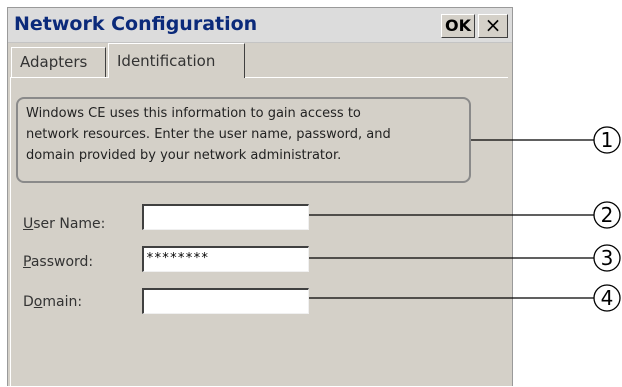 The width and height of the screenshot is (622, 387). I want to click on callout-1: 1, so click(607, 140).